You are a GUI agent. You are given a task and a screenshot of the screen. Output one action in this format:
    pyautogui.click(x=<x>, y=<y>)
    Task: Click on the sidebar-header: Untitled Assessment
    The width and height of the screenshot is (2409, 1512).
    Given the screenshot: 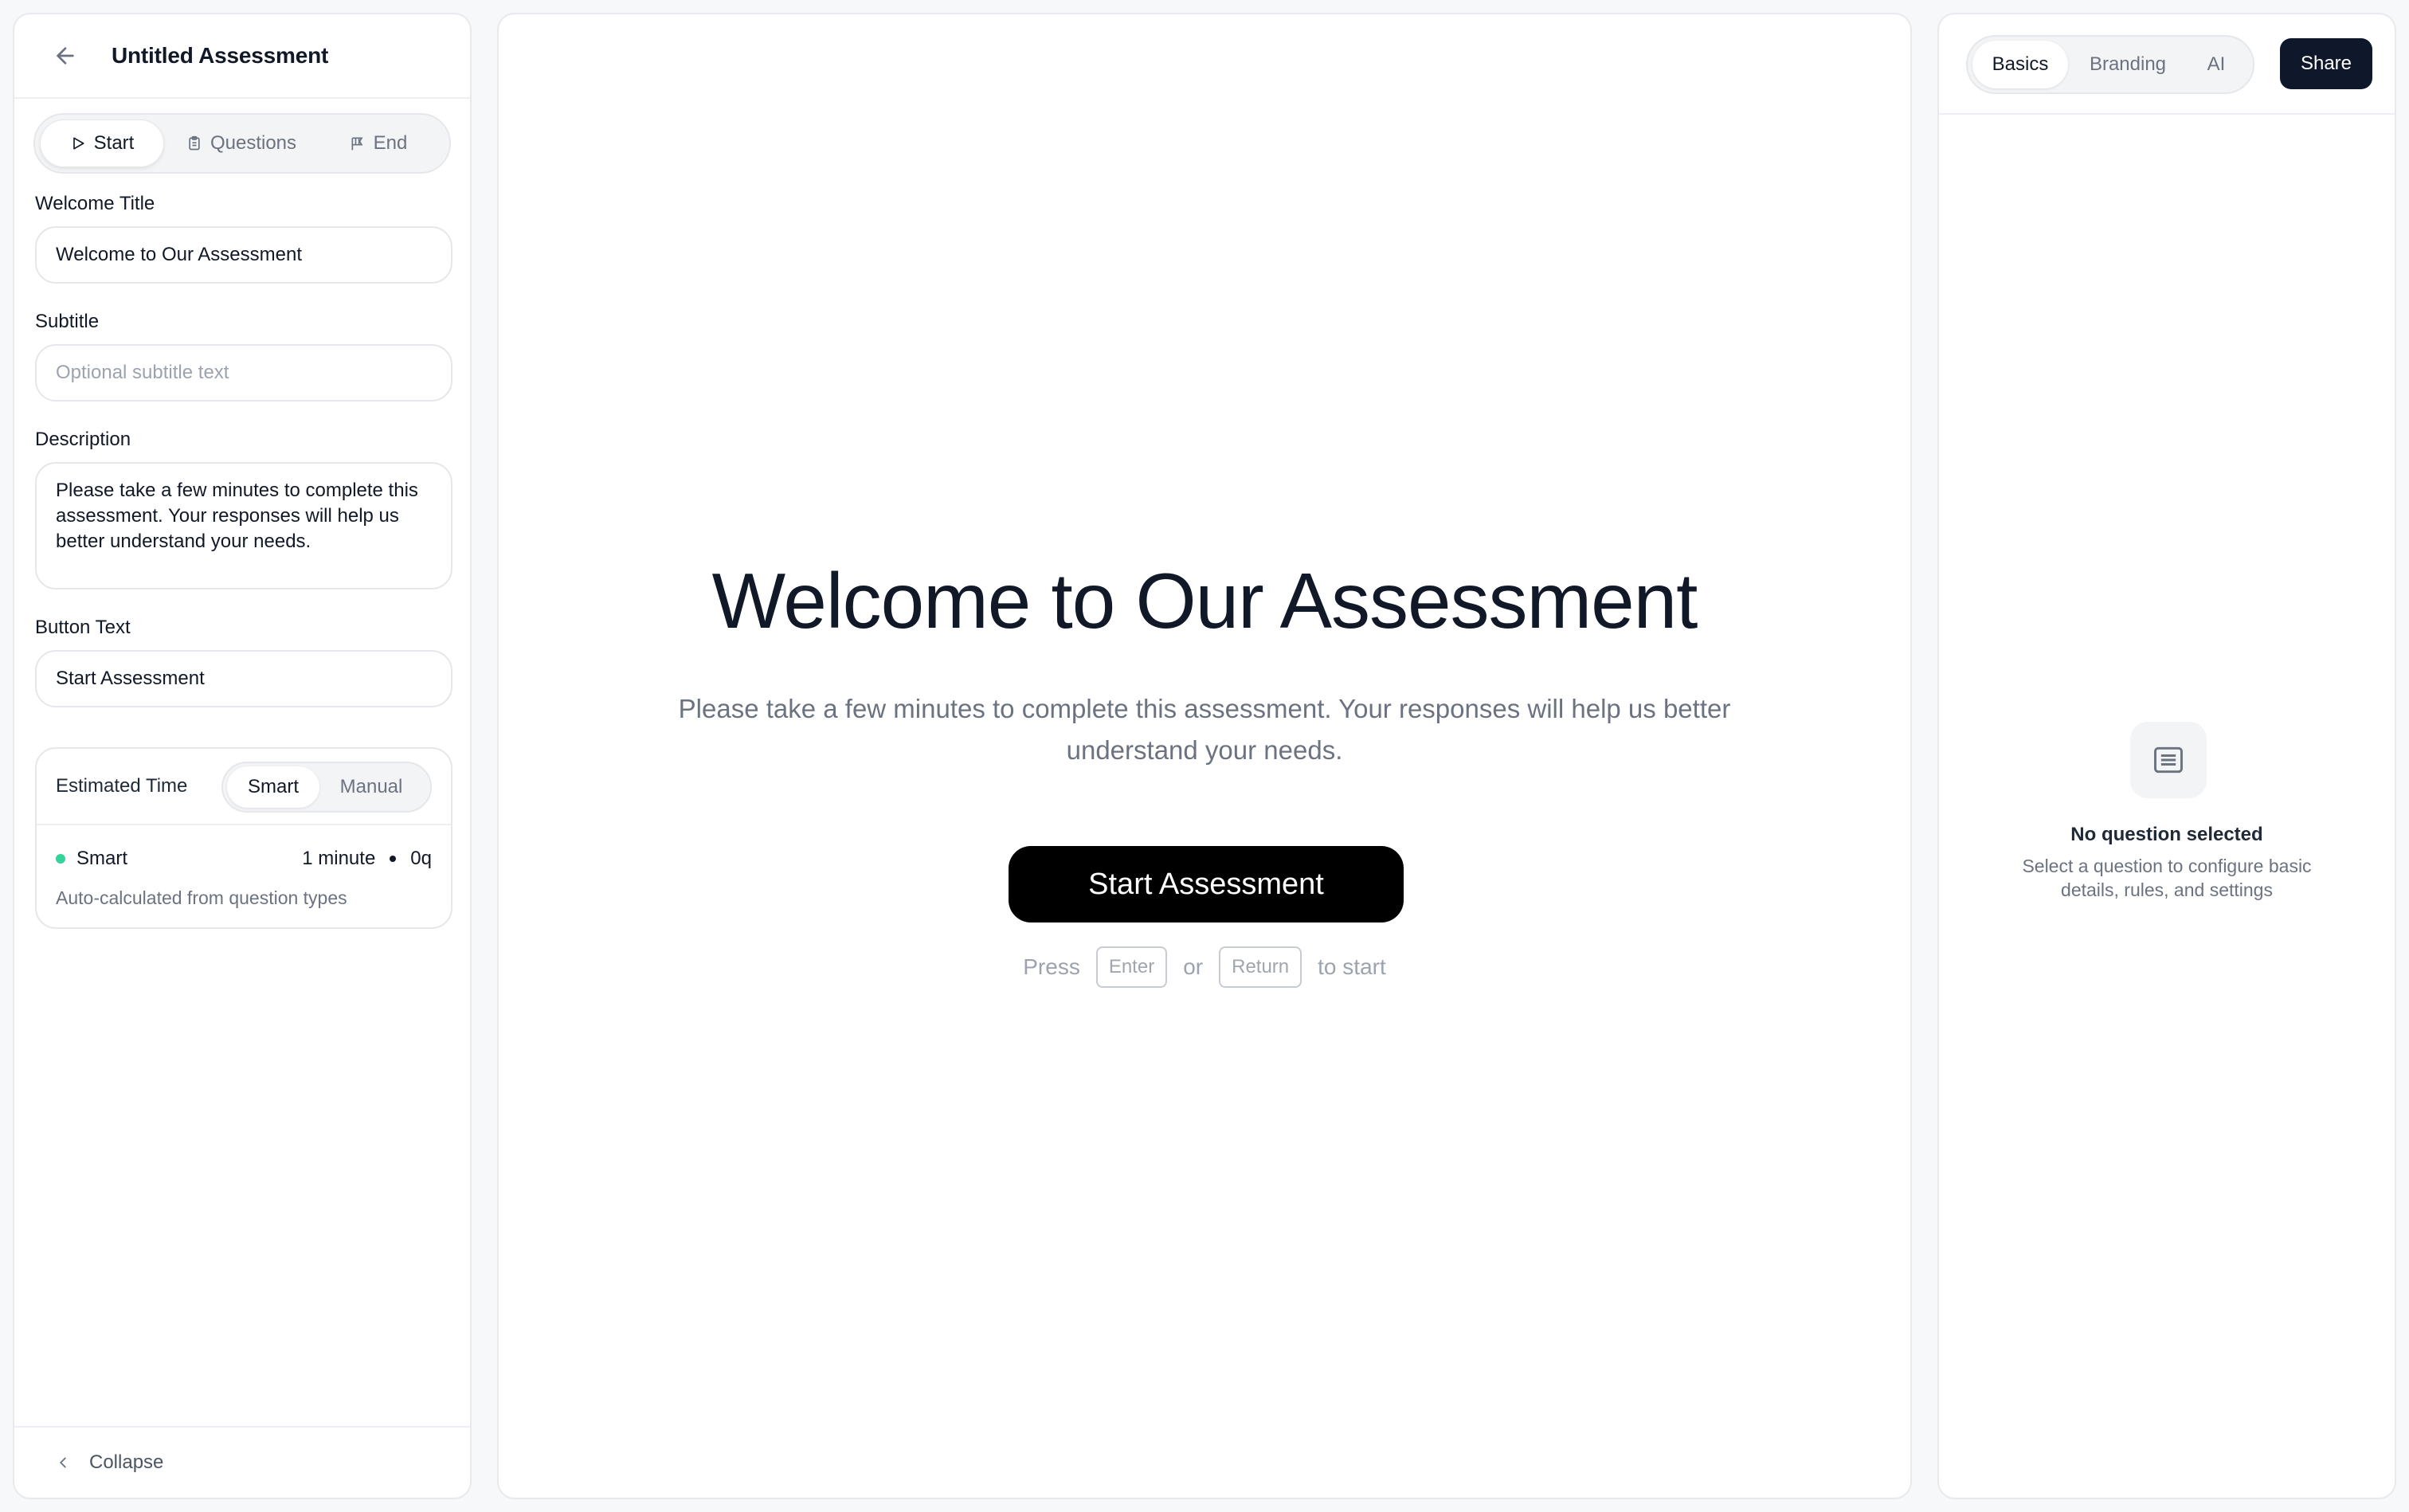 What is the action you would take?
    pyautogui.click(x=242, y=56)
    